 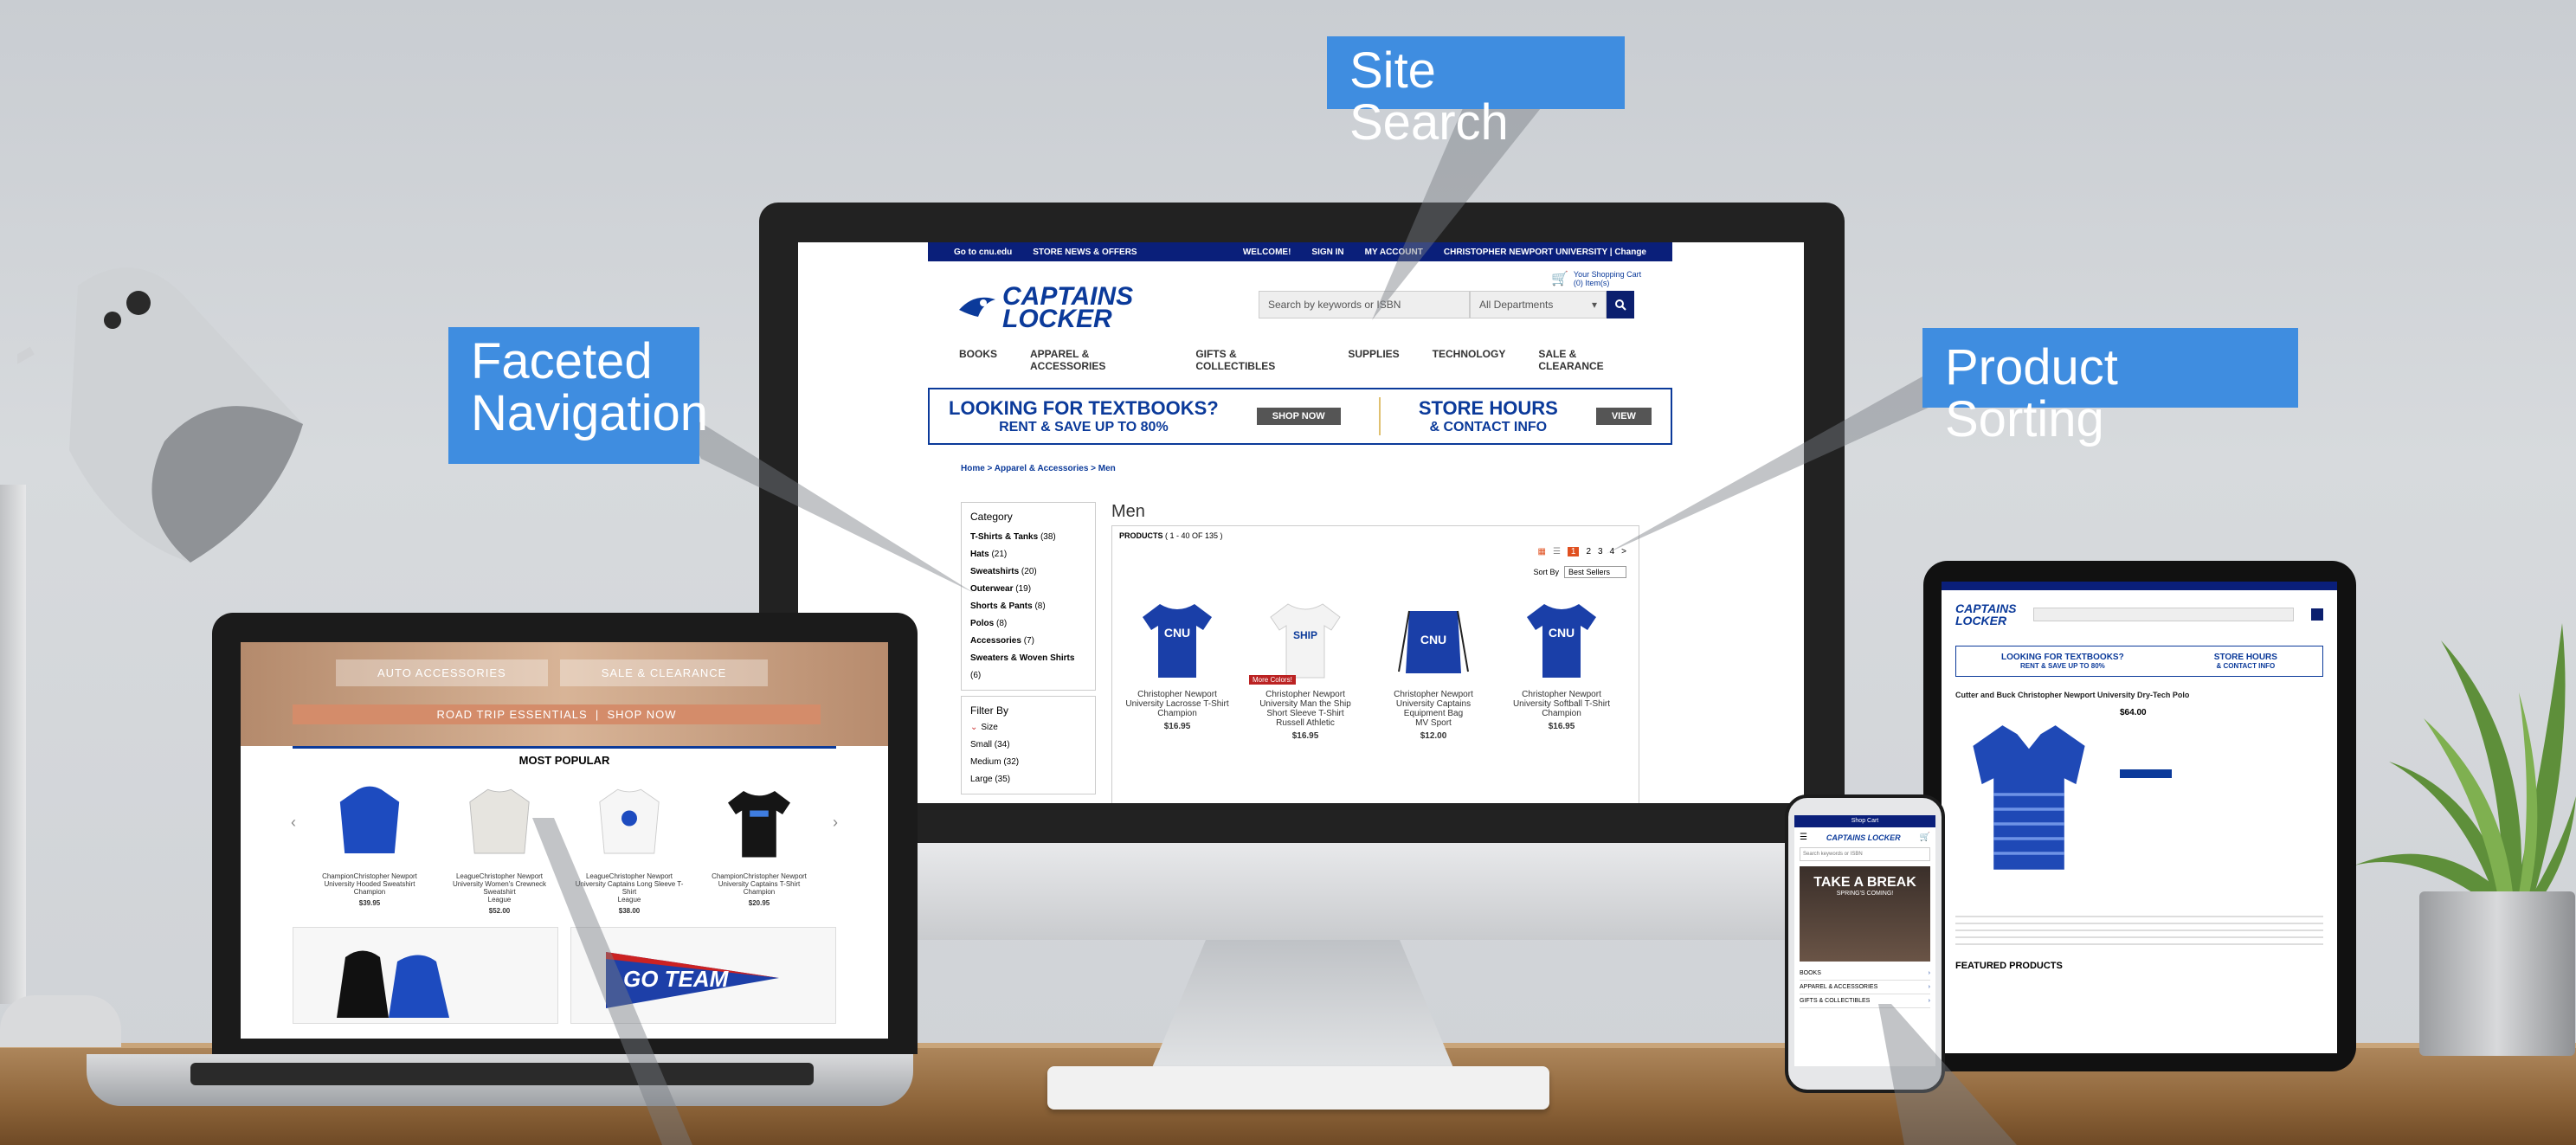 What do you see at coordinates (1623, 552) in the screenshot?
I see `page-next: >` at bounding box center [1623, 552].